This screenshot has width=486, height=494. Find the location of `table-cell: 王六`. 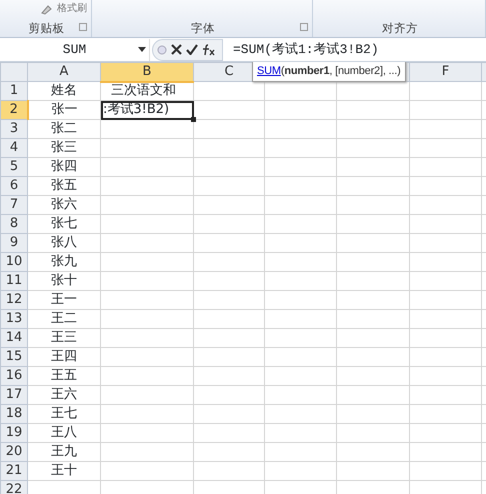

table-cell: 王六 is located at coordinates (64, 394).